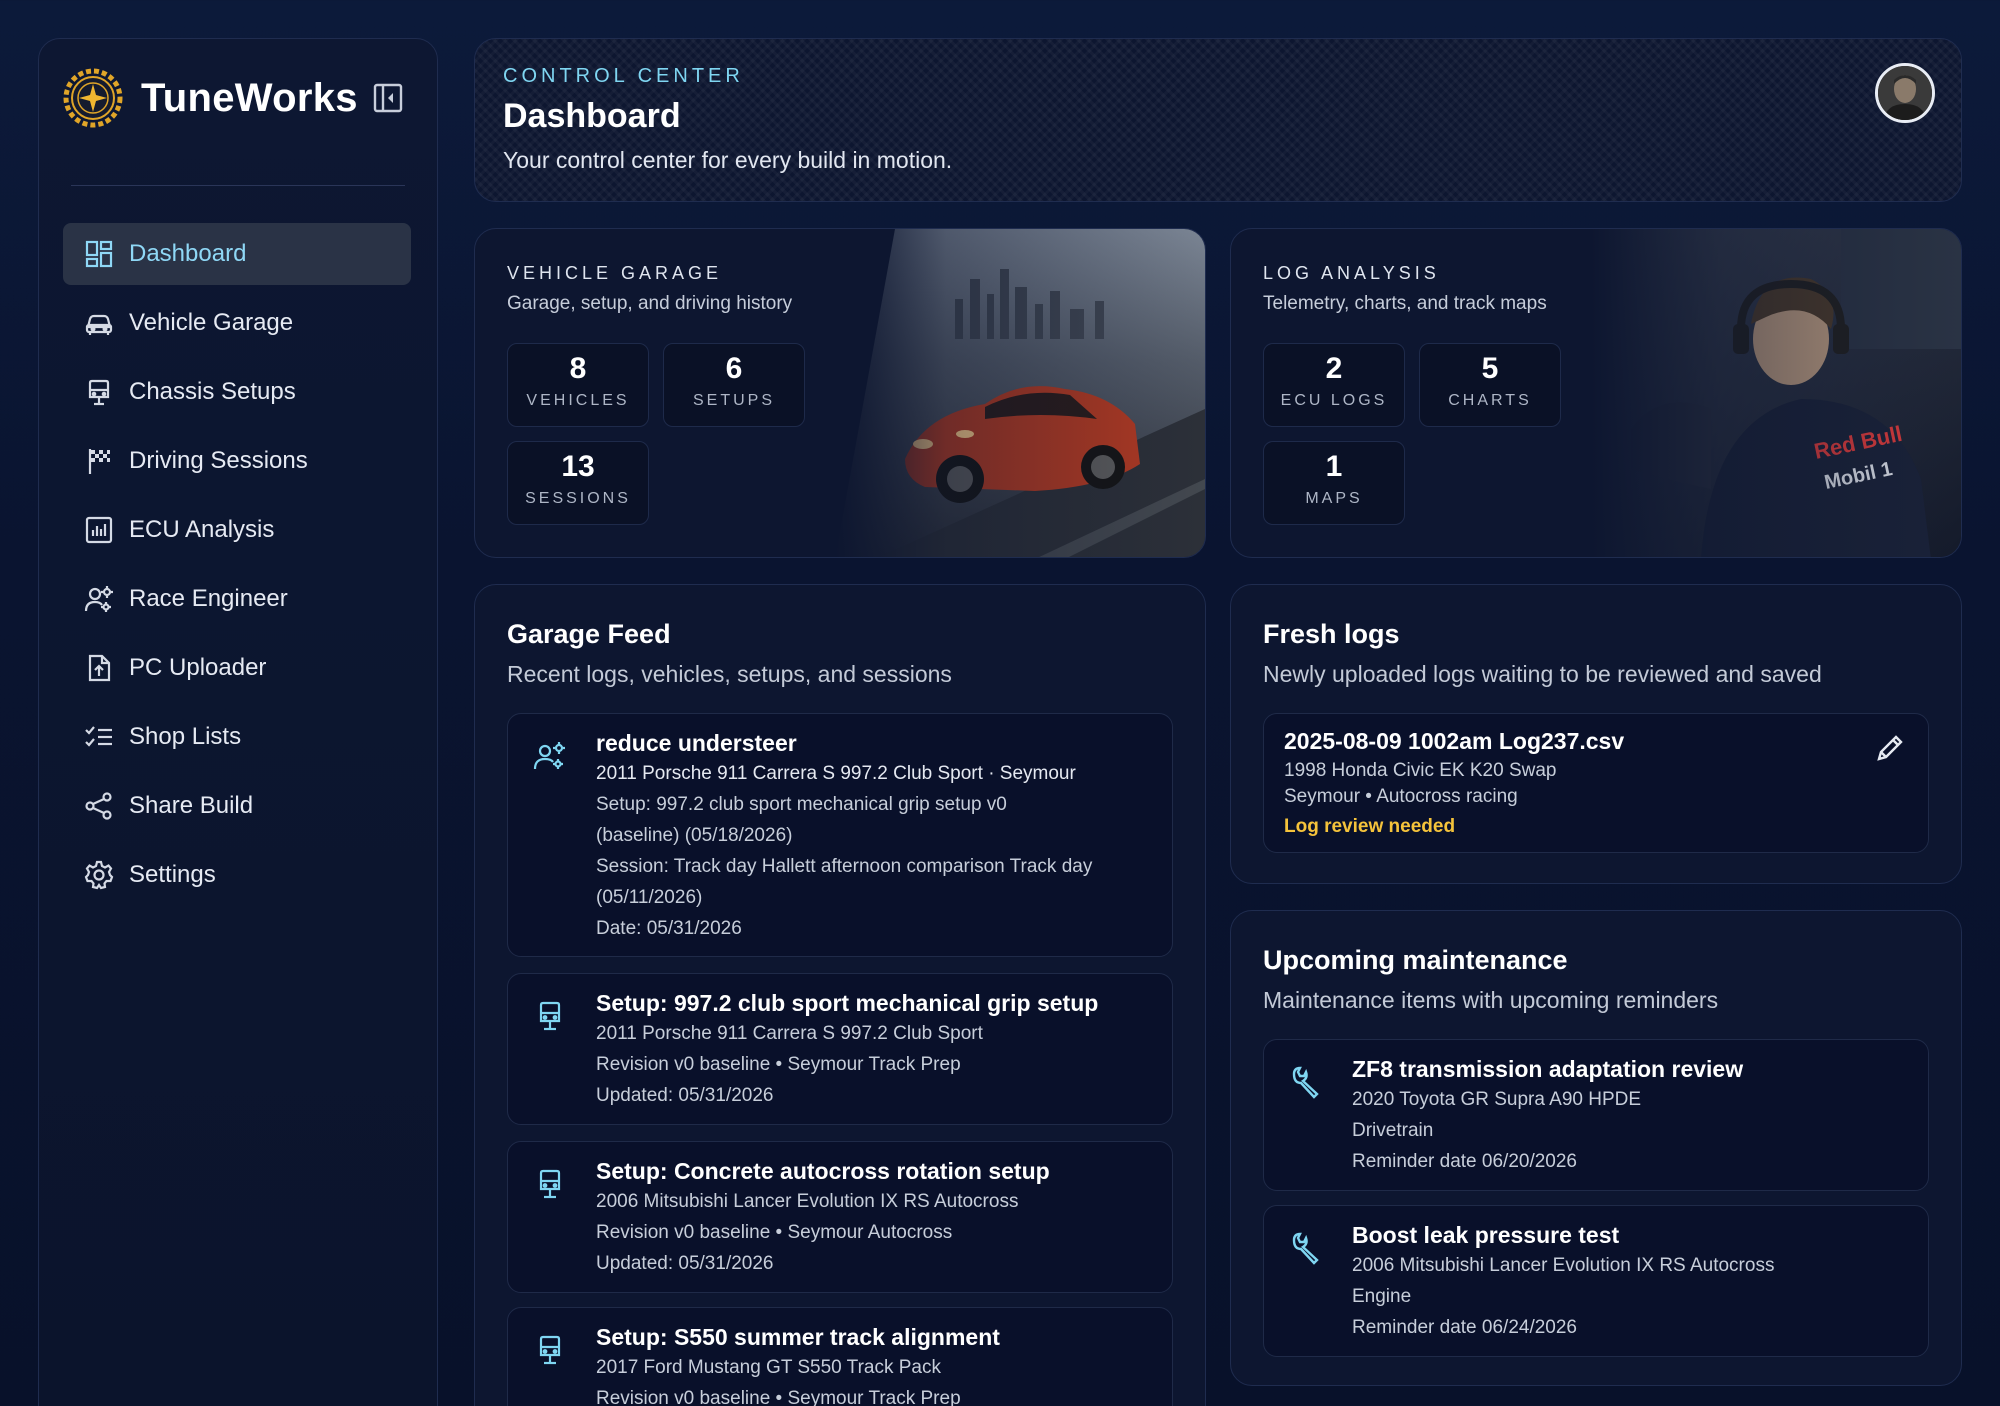 Image resolution: width=2000 pixels, height=1406 pixels. What do you see at coordinates (589, 634) in the screenshot?
I see `garage-feed-title: Garage Feed` at bounding box center [589, 634].